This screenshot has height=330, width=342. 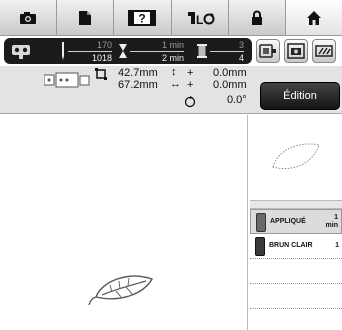 I want to click on frame-select-button, so click(x=268, y=51).